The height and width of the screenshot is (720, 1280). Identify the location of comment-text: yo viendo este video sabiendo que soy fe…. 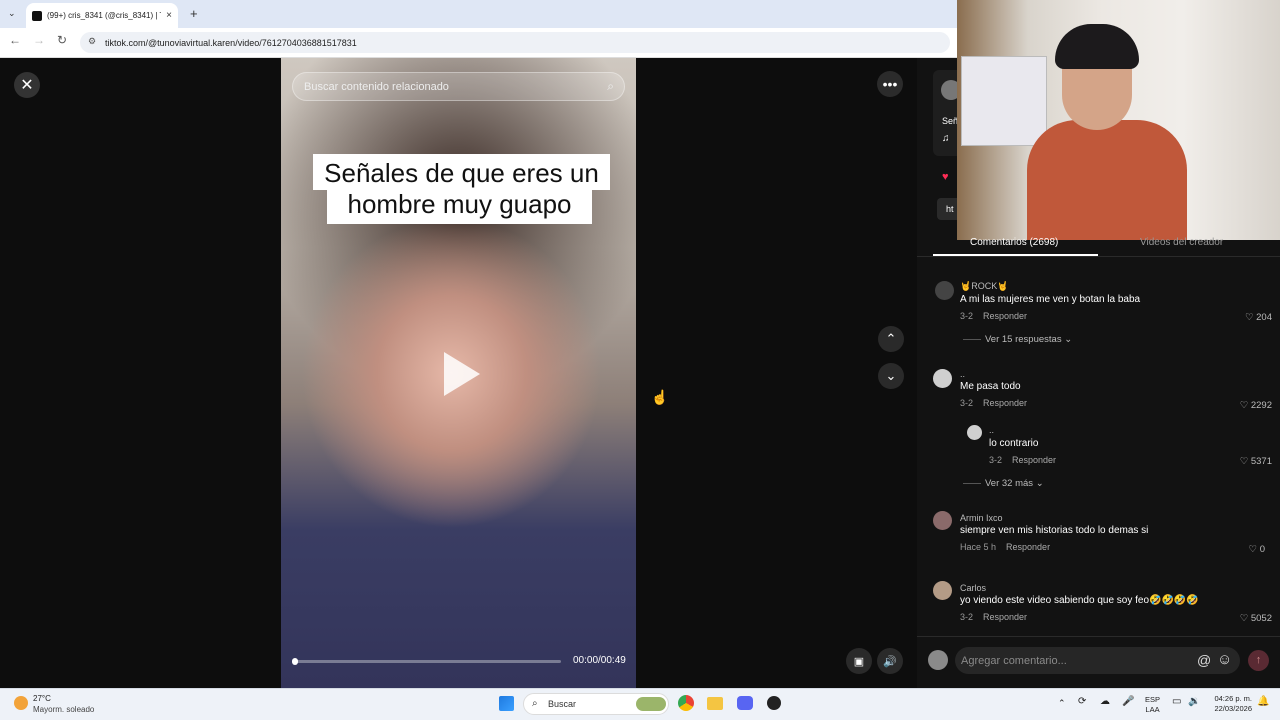
(1079, 600).